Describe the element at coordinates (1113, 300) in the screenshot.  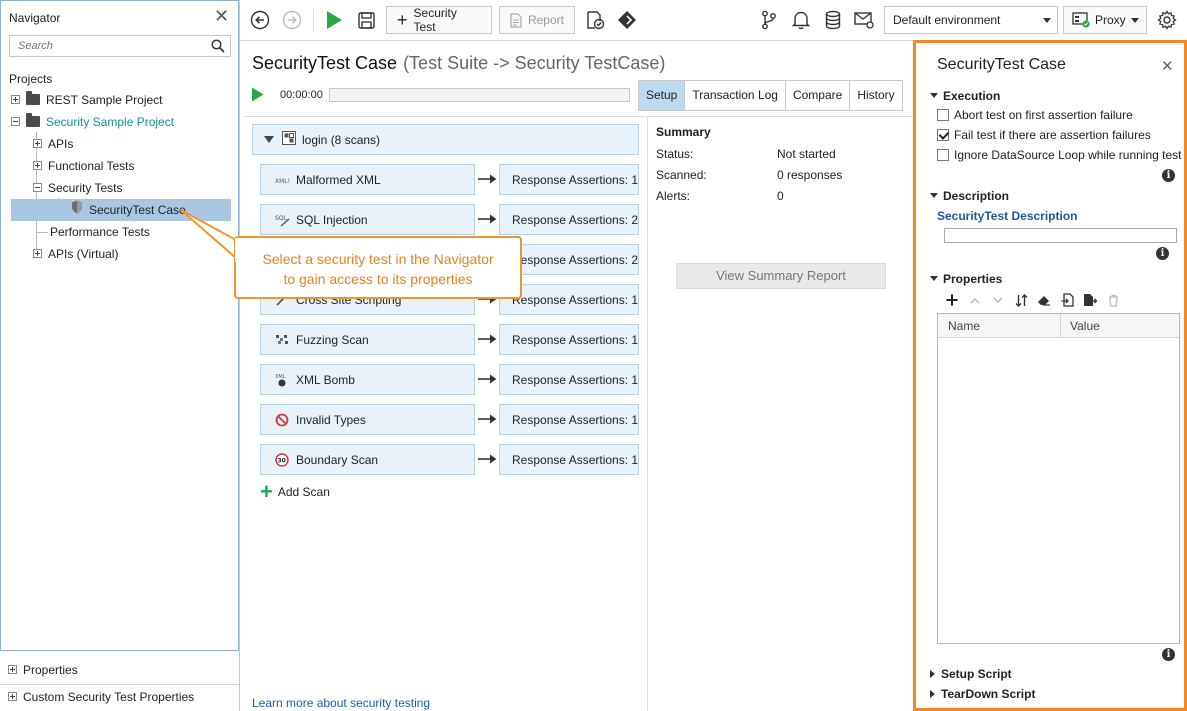
I see `trash-icon` at that location.